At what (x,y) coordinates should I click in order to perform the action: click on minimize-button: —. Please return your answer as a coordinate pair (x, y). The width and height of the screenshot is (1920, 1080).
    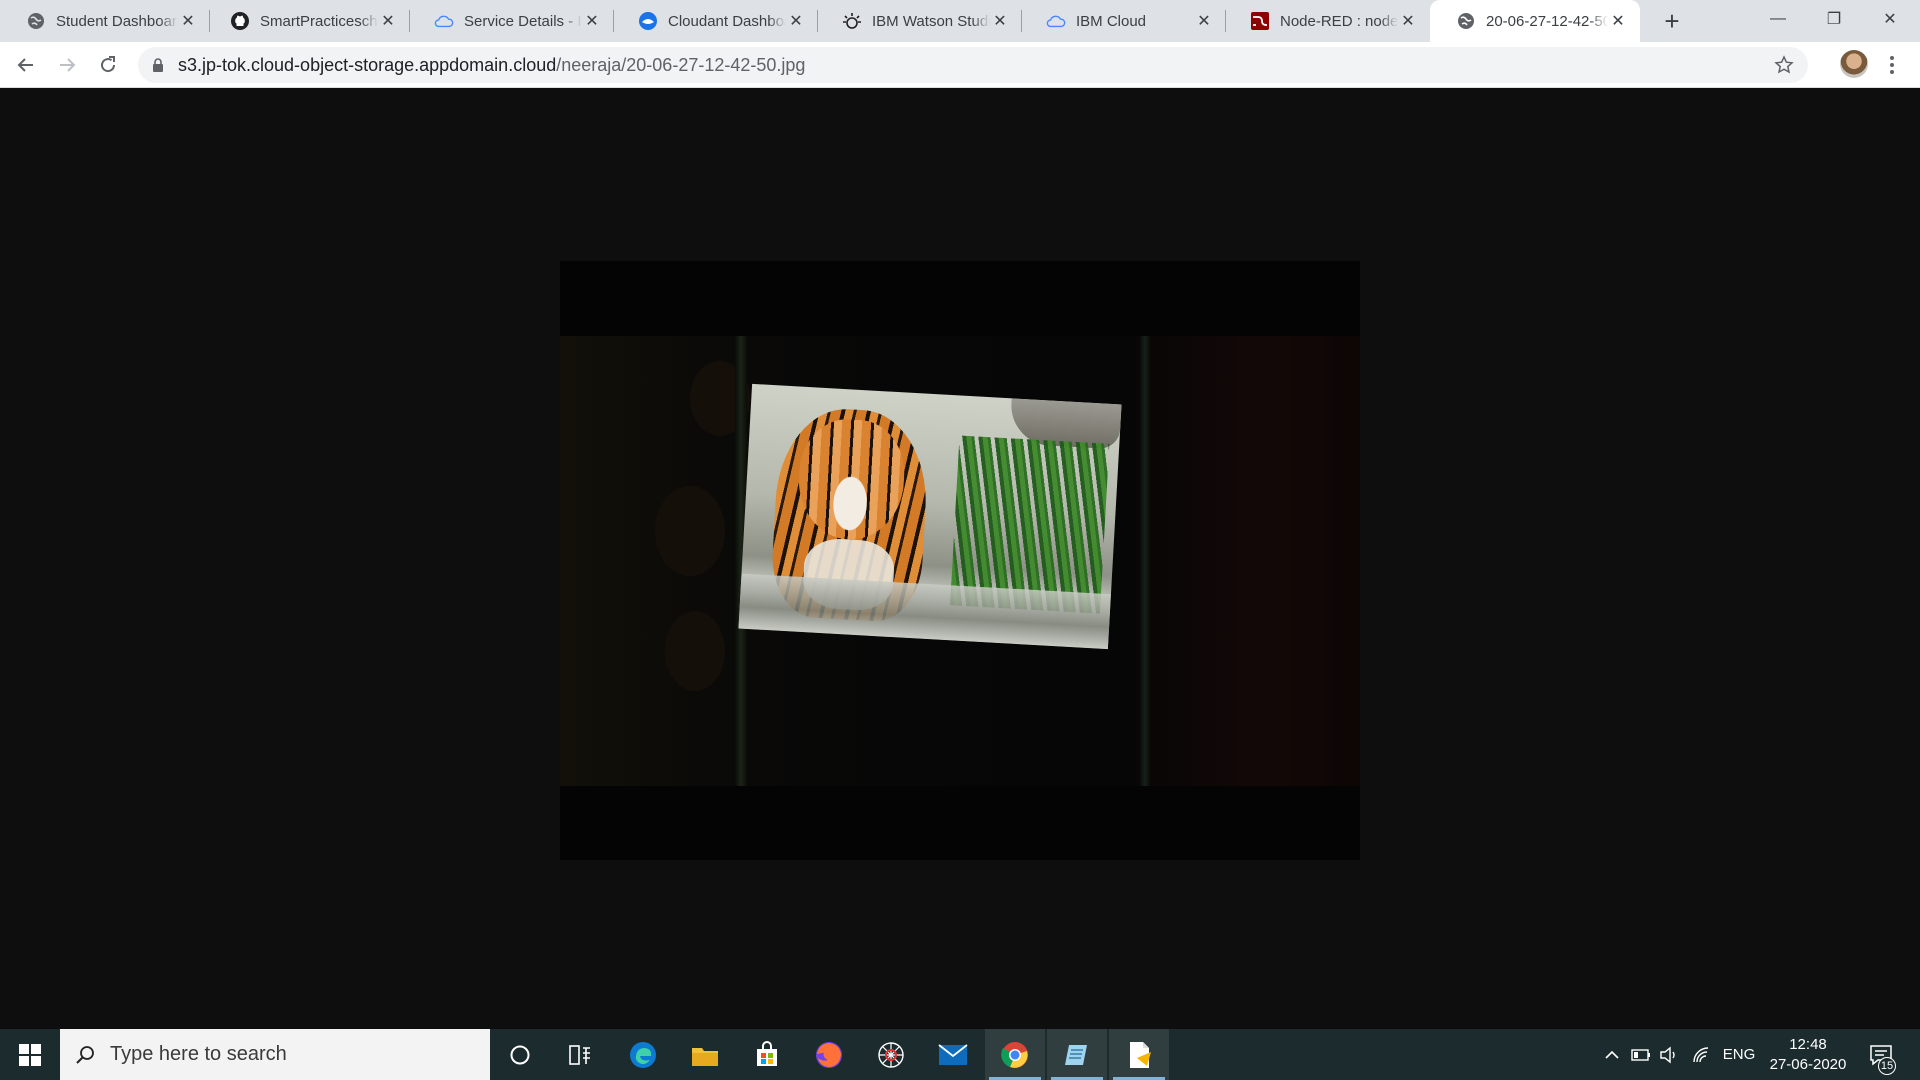
    Looking at the image, I should click on (1778, 19).